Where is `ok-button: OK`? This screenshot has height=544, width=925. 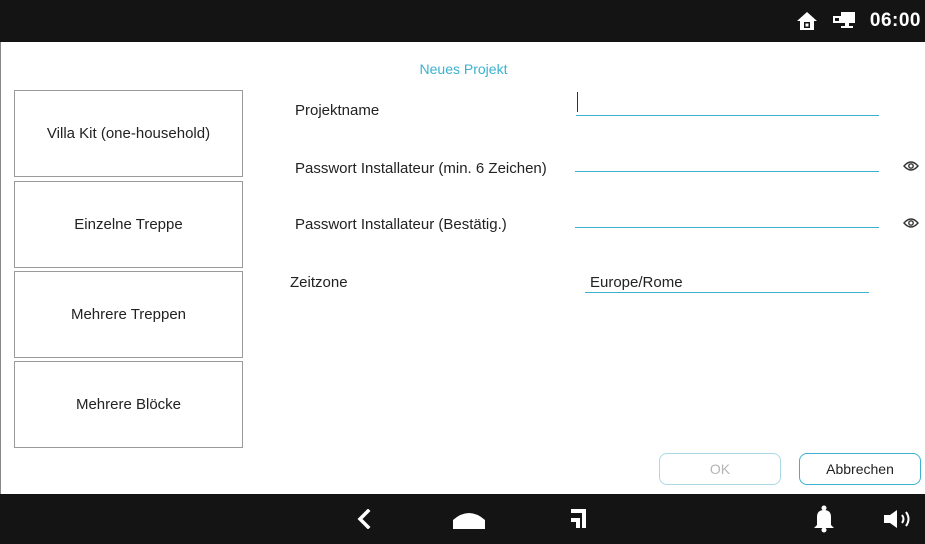
ok-button: OK is located at coordinates (720, 469).